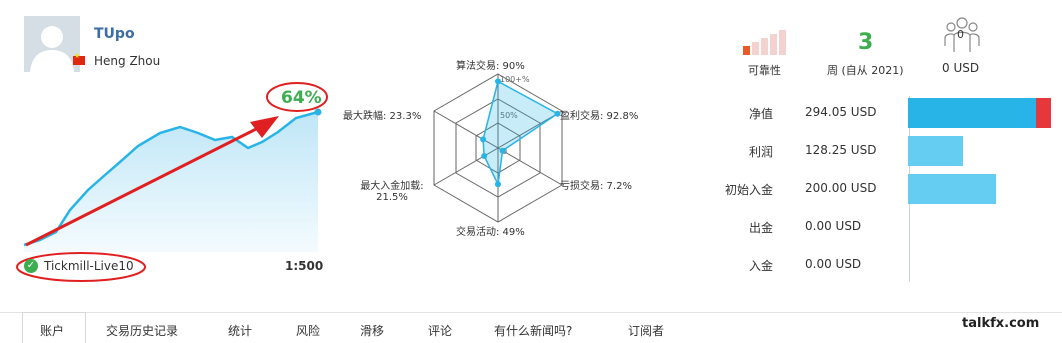 The width and height of the screenshot is (1062, 343). I want to click on growth-percent: 64%, so click(301, 98).